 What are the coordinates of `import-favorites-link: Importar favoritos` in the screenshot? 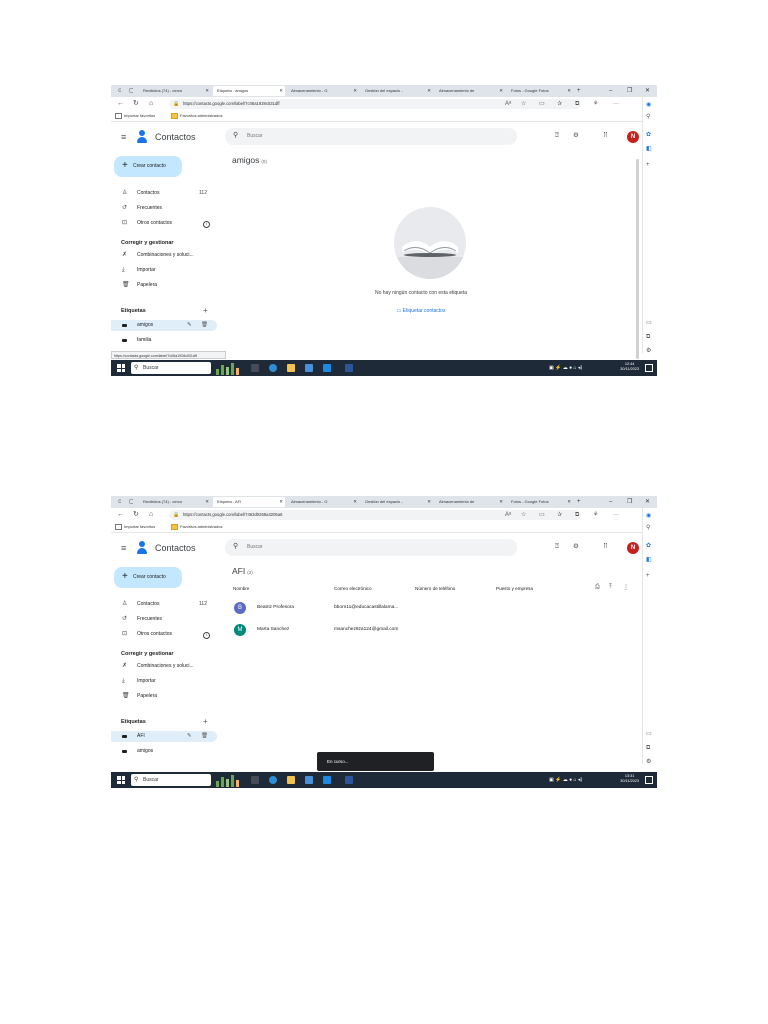 It's located at (135, 116).